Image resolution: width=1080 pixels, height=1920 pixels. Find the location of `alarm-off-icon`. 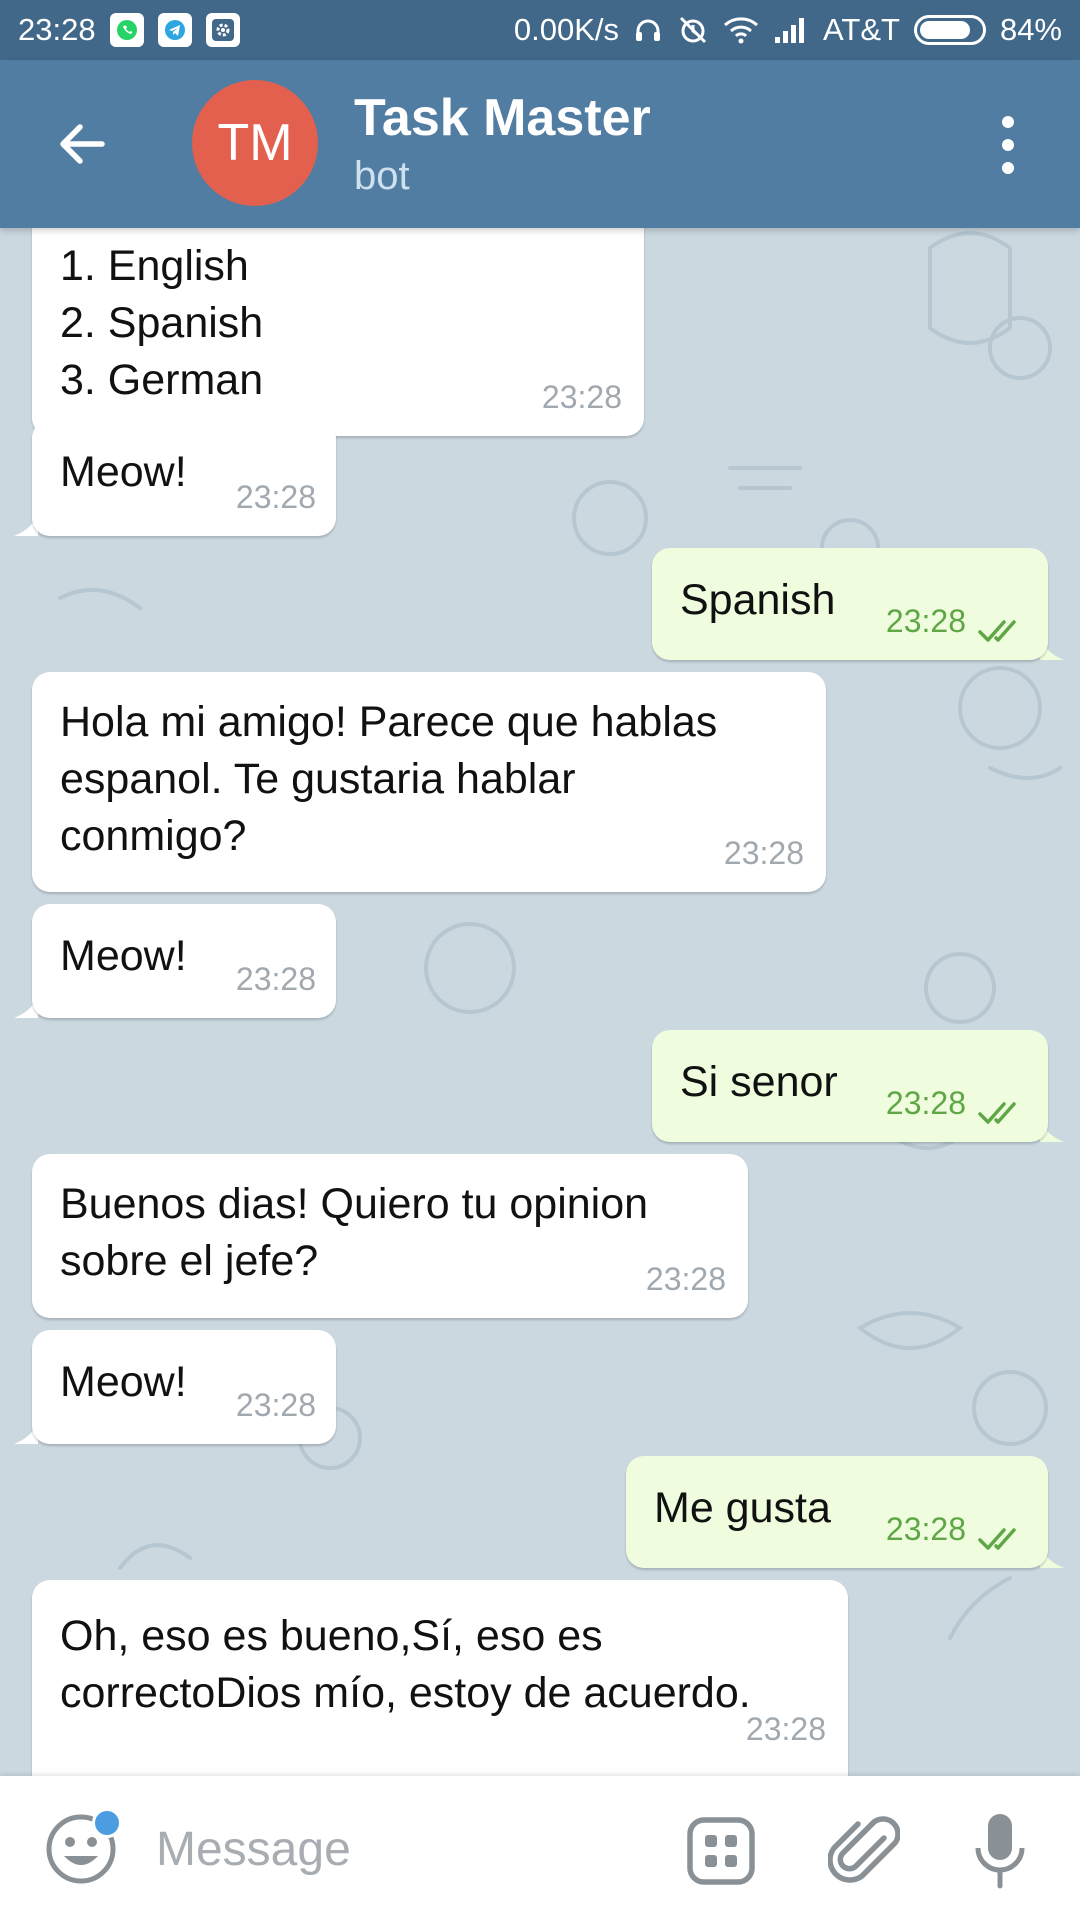

alarm-off-icon is located at coordinates (693, 30).